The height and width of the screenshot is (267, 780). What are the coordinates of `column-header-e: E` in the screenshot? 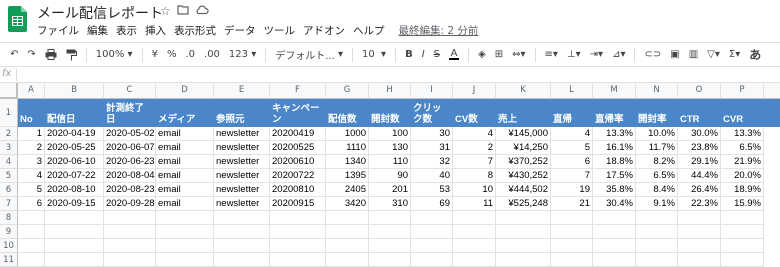 It's located at (242, 91).